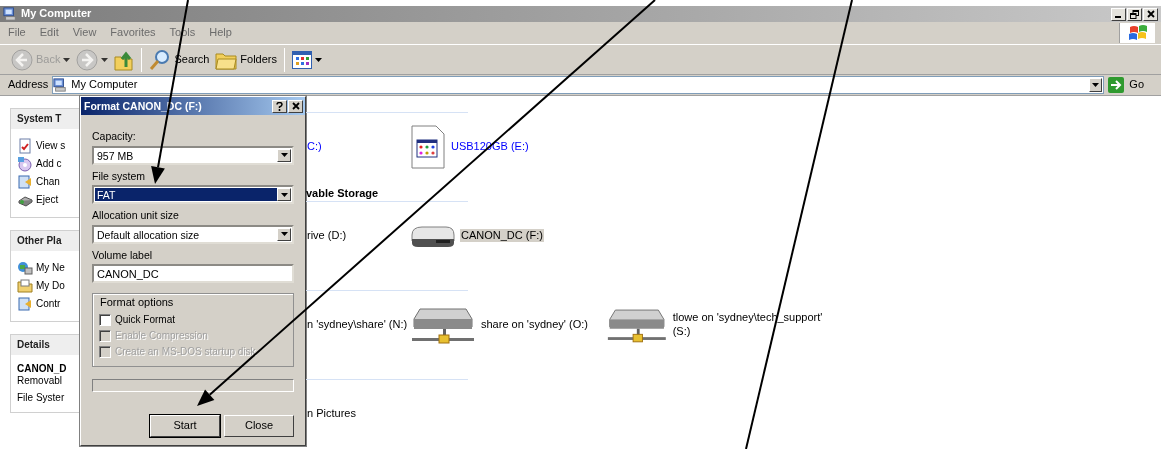  Describe the element at coordinates (342, 193) in the screenshot. I see `section-header: vable Storage` at that location.